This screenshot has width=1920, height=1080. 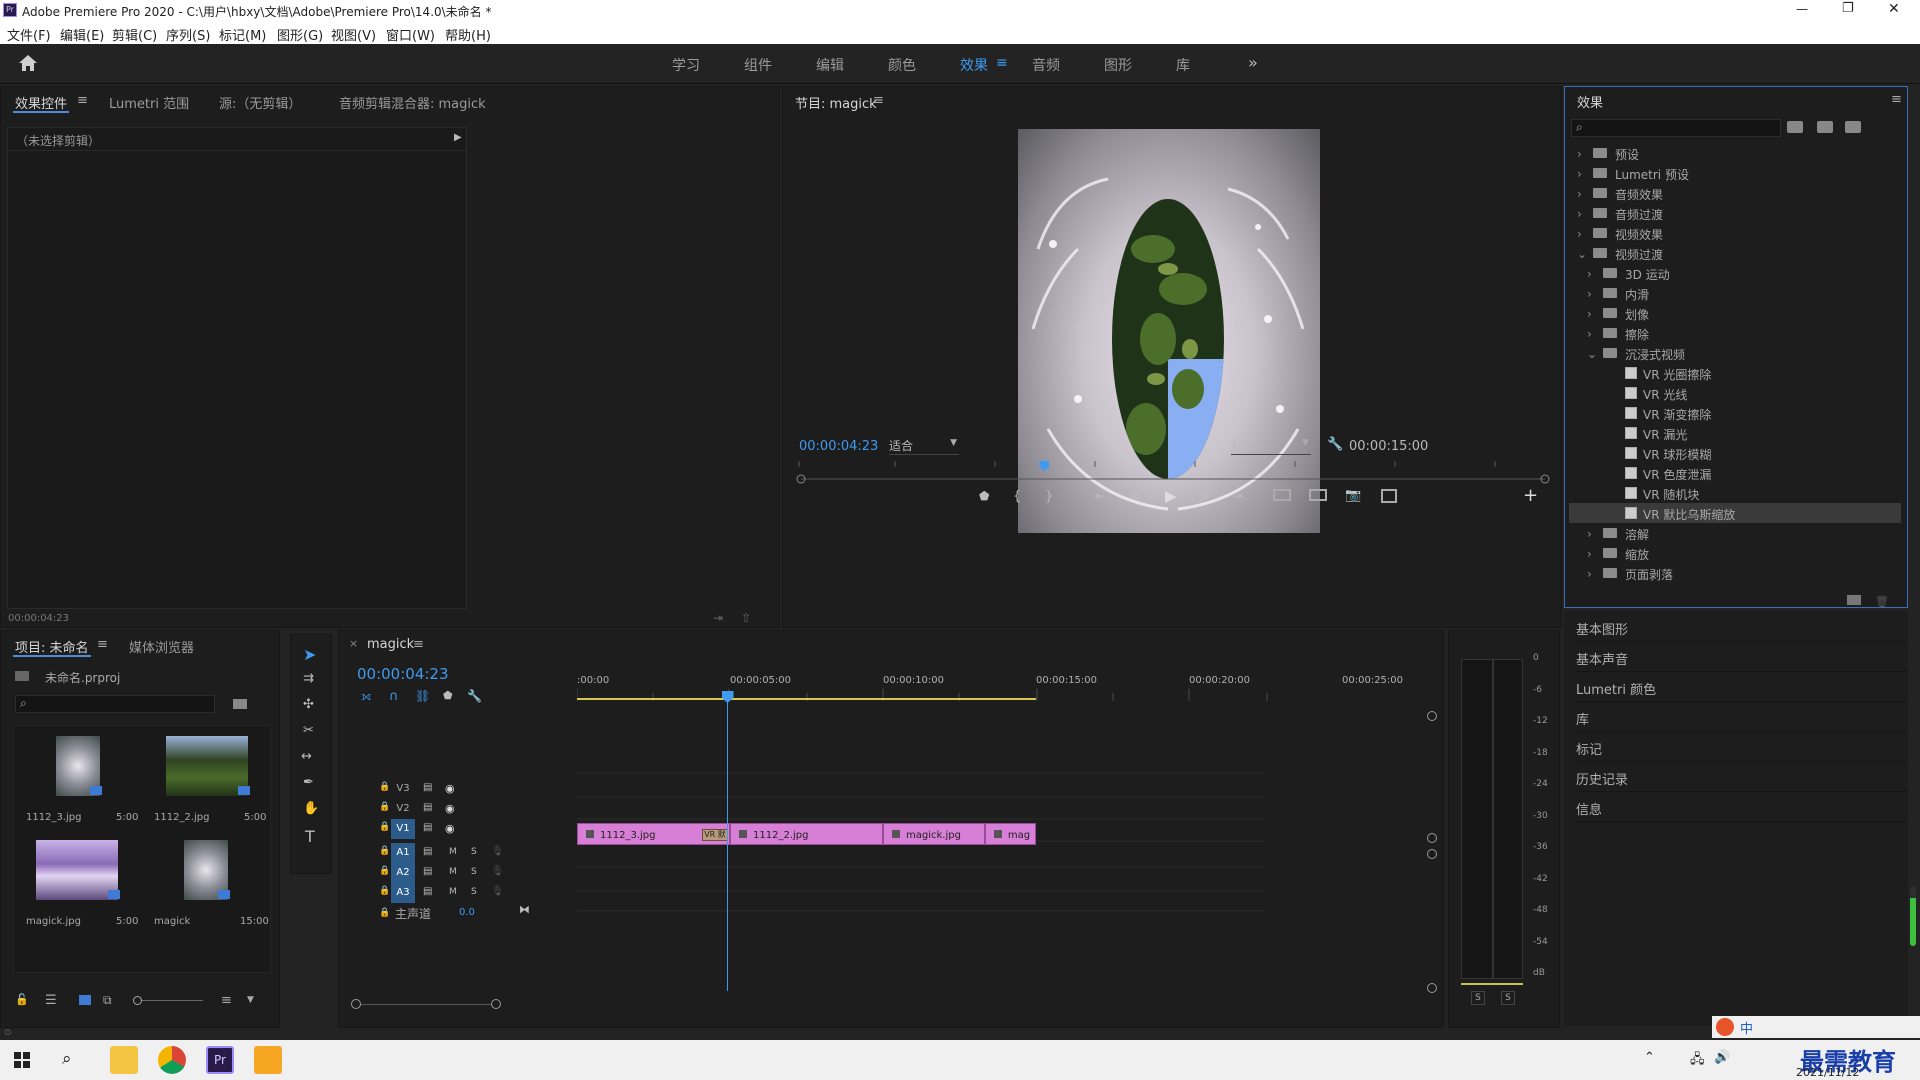 I want to click on effects-folder: › Lumetri 预设, so click(x=1735, y=173).